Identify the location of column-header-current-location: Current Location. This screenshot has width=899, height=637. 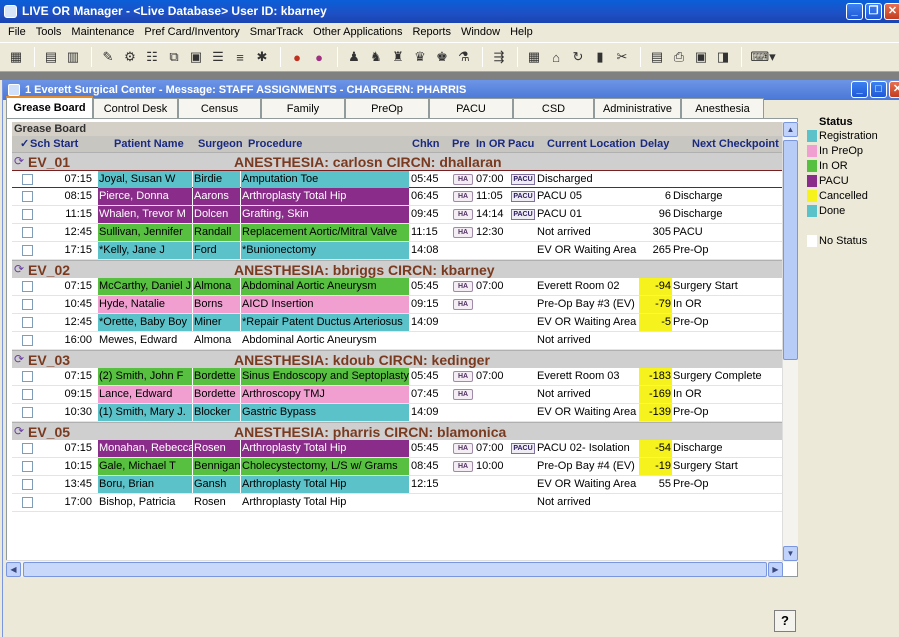
(591, 144).